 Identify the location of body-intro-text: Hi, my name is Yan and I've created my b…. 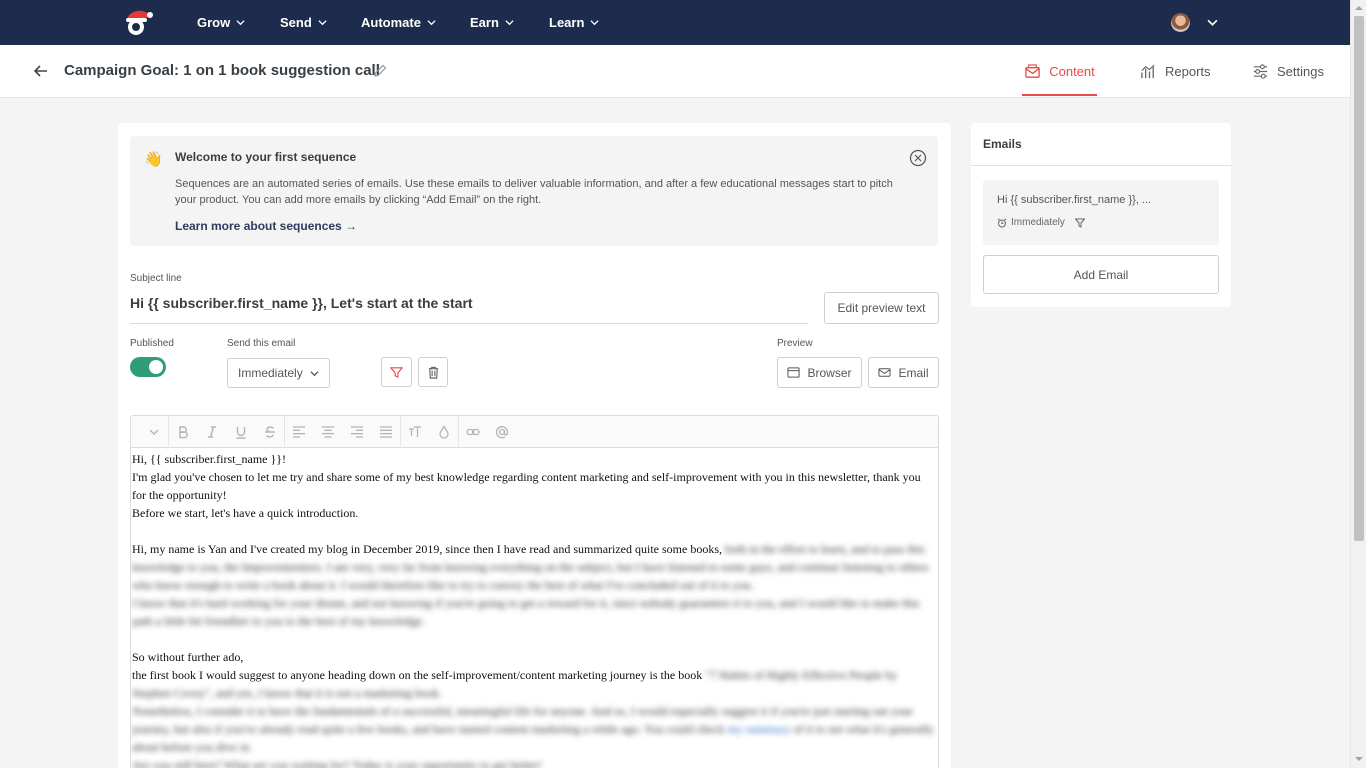
(427, 549).